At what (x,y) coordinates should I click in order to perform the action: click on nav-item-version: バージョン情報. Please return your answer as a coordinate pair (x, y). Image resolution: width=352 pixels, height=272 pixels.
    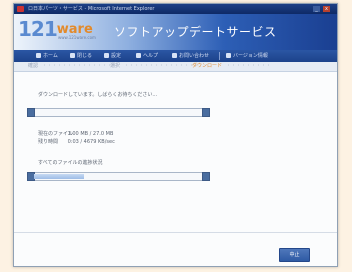
    Looking at the image, I should click on (247, 56).